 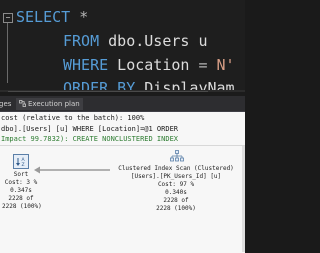 What do you see at coordinates (243, 199) in the screenshot?
I see `plan-vertical-scrollbar` at bounding box center [243, 199].